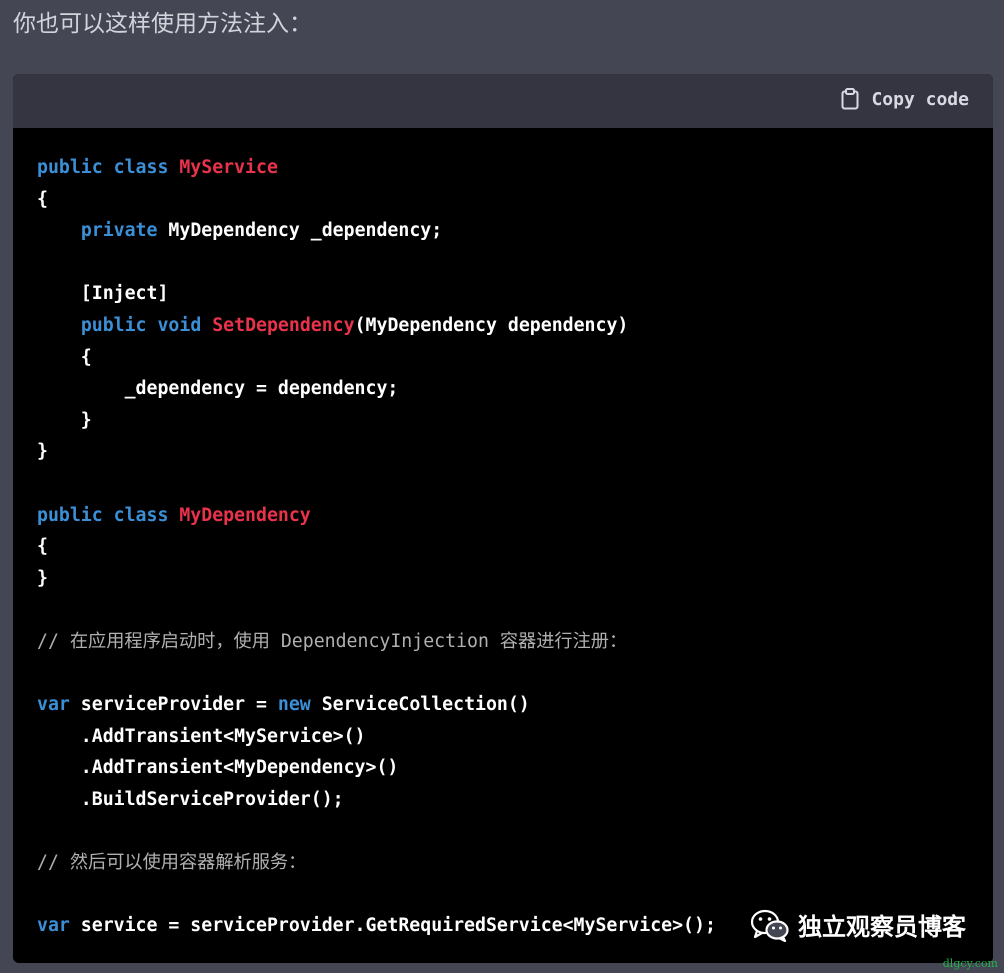 Image resolution: width=1004 pixels, height=973 pixels. I want to click on copy-code-label: Copy code, so click(920, 99).